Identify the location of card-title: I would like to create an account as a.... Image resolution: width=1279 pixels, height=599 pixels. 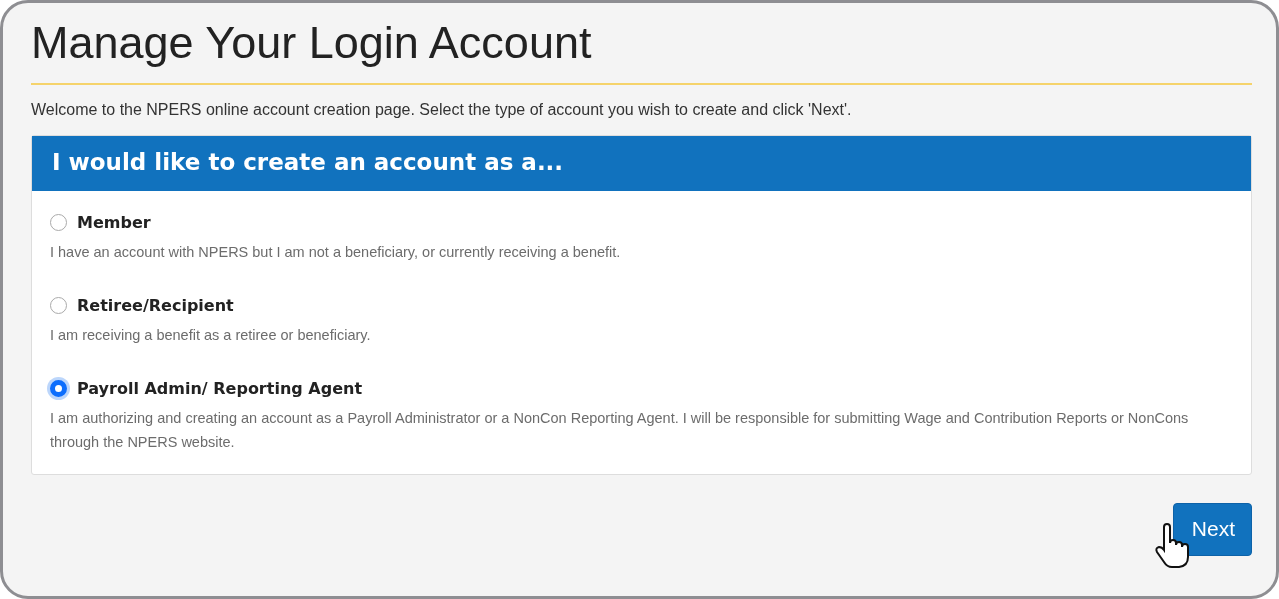
(308, 162).